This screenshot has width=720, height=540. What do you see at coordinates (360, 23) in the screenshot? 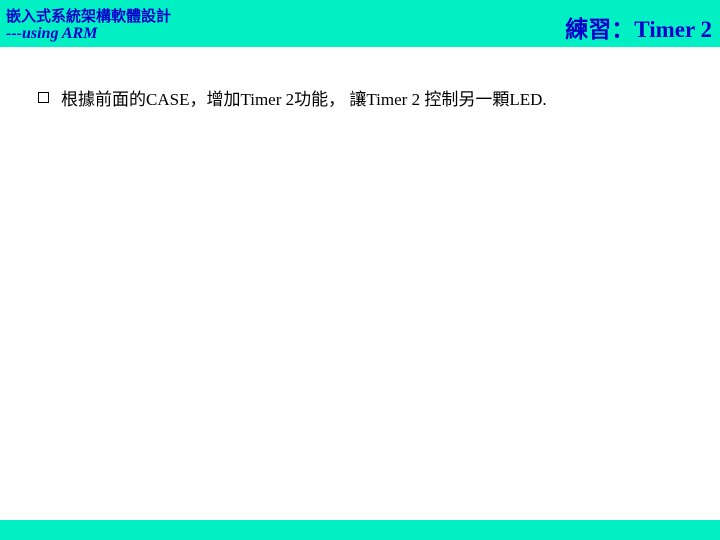
I see `header-band: 嵌入式系統架構軟體設計 ---using ARM 練習：Timer 2` at bounding box center [360, 23].